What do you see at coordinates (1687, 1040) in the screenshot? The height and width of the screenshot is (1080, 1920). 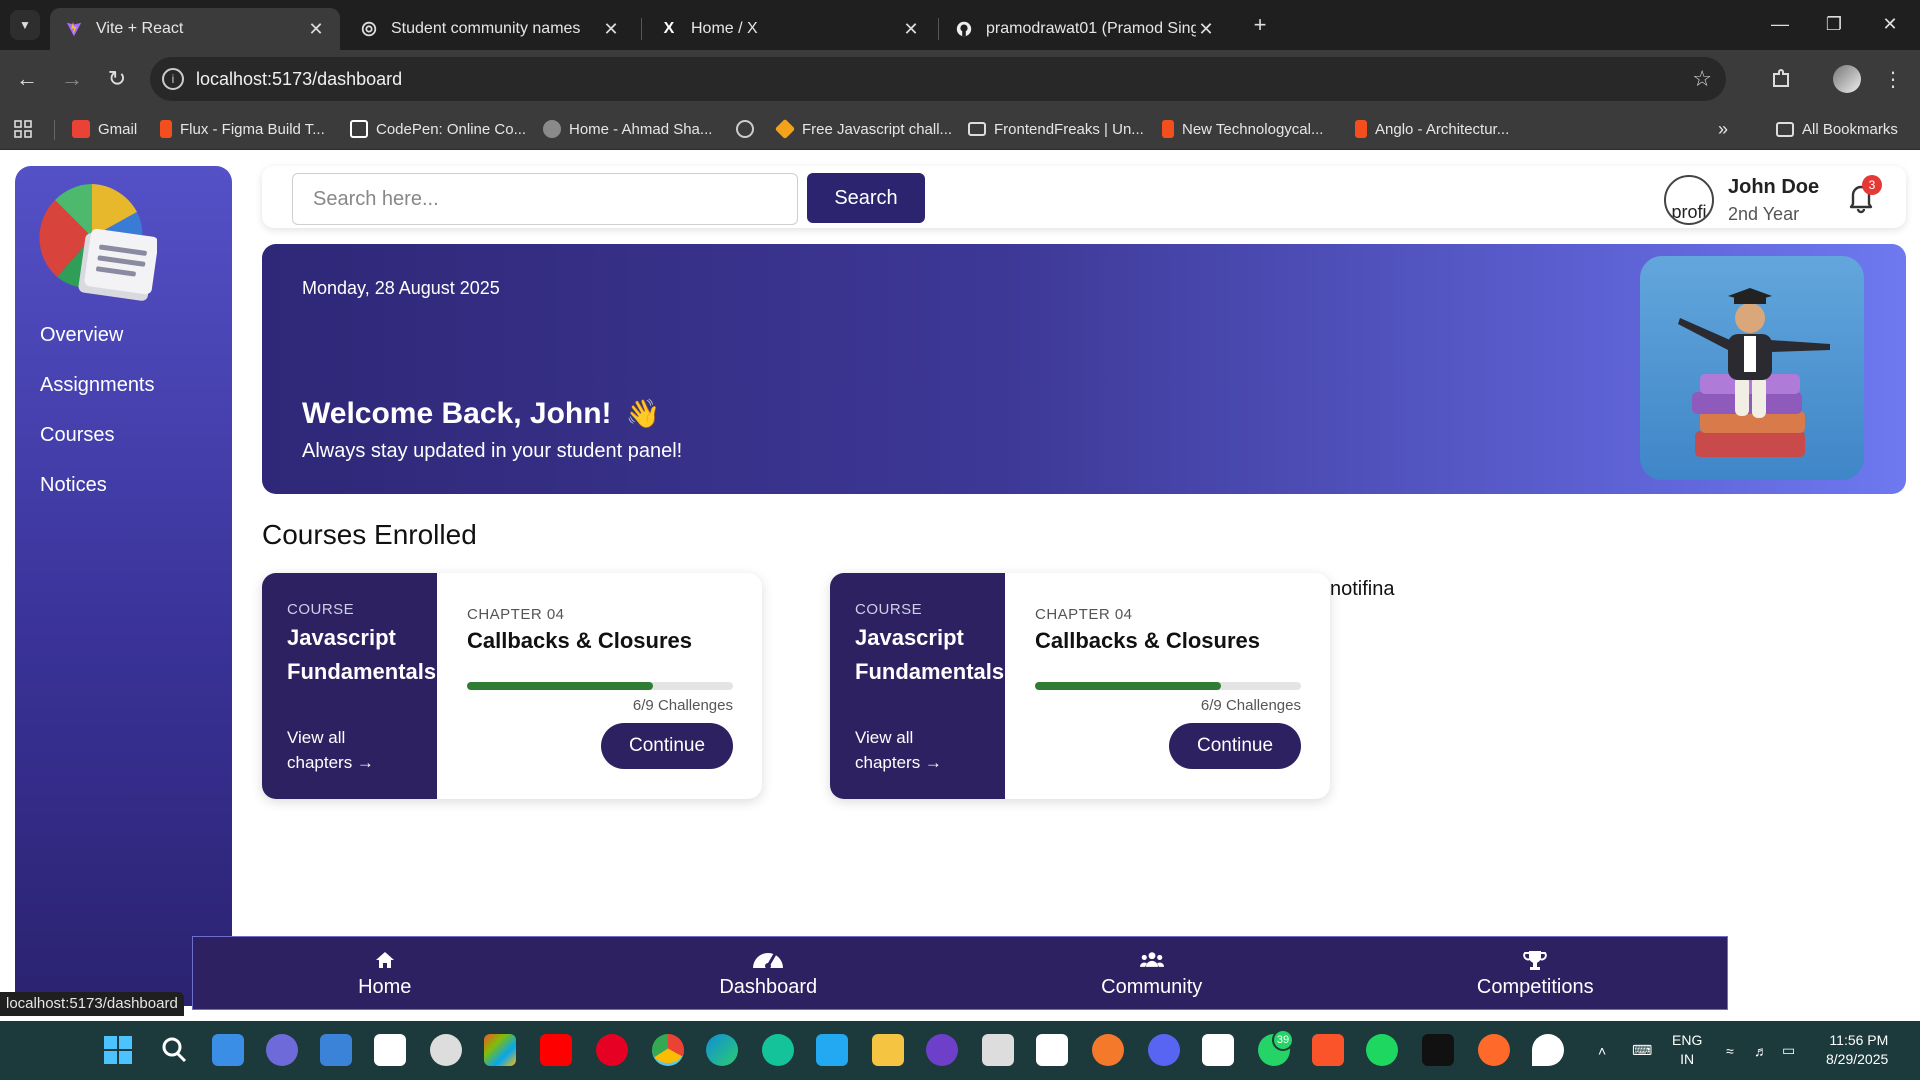 I see `language-code: ENG` at bounding box center [1687, 1040].